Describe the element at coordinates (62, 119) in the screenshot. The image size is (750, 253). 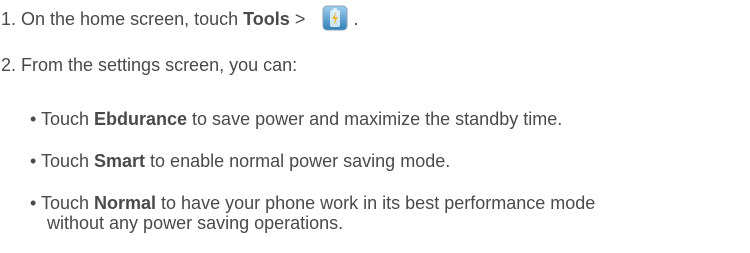
I see `bullet-1-prefix: • Touch` at that location.